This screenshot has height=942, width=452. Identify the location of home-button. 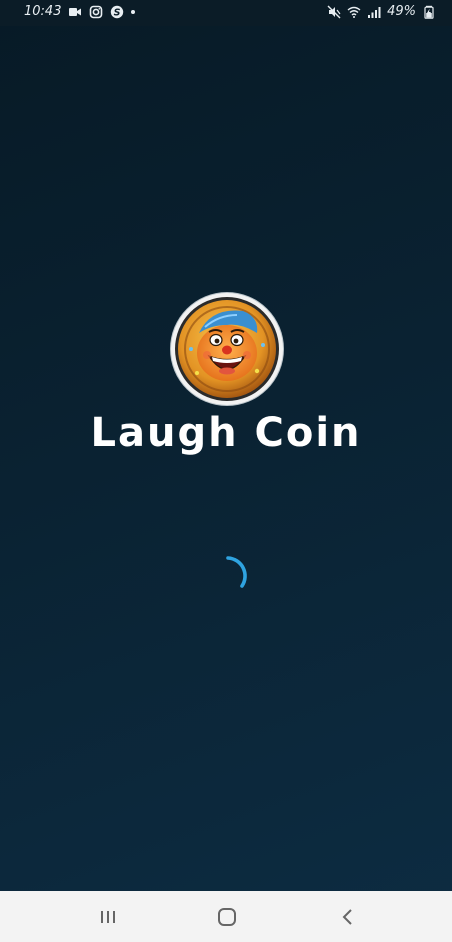
(227, 917).